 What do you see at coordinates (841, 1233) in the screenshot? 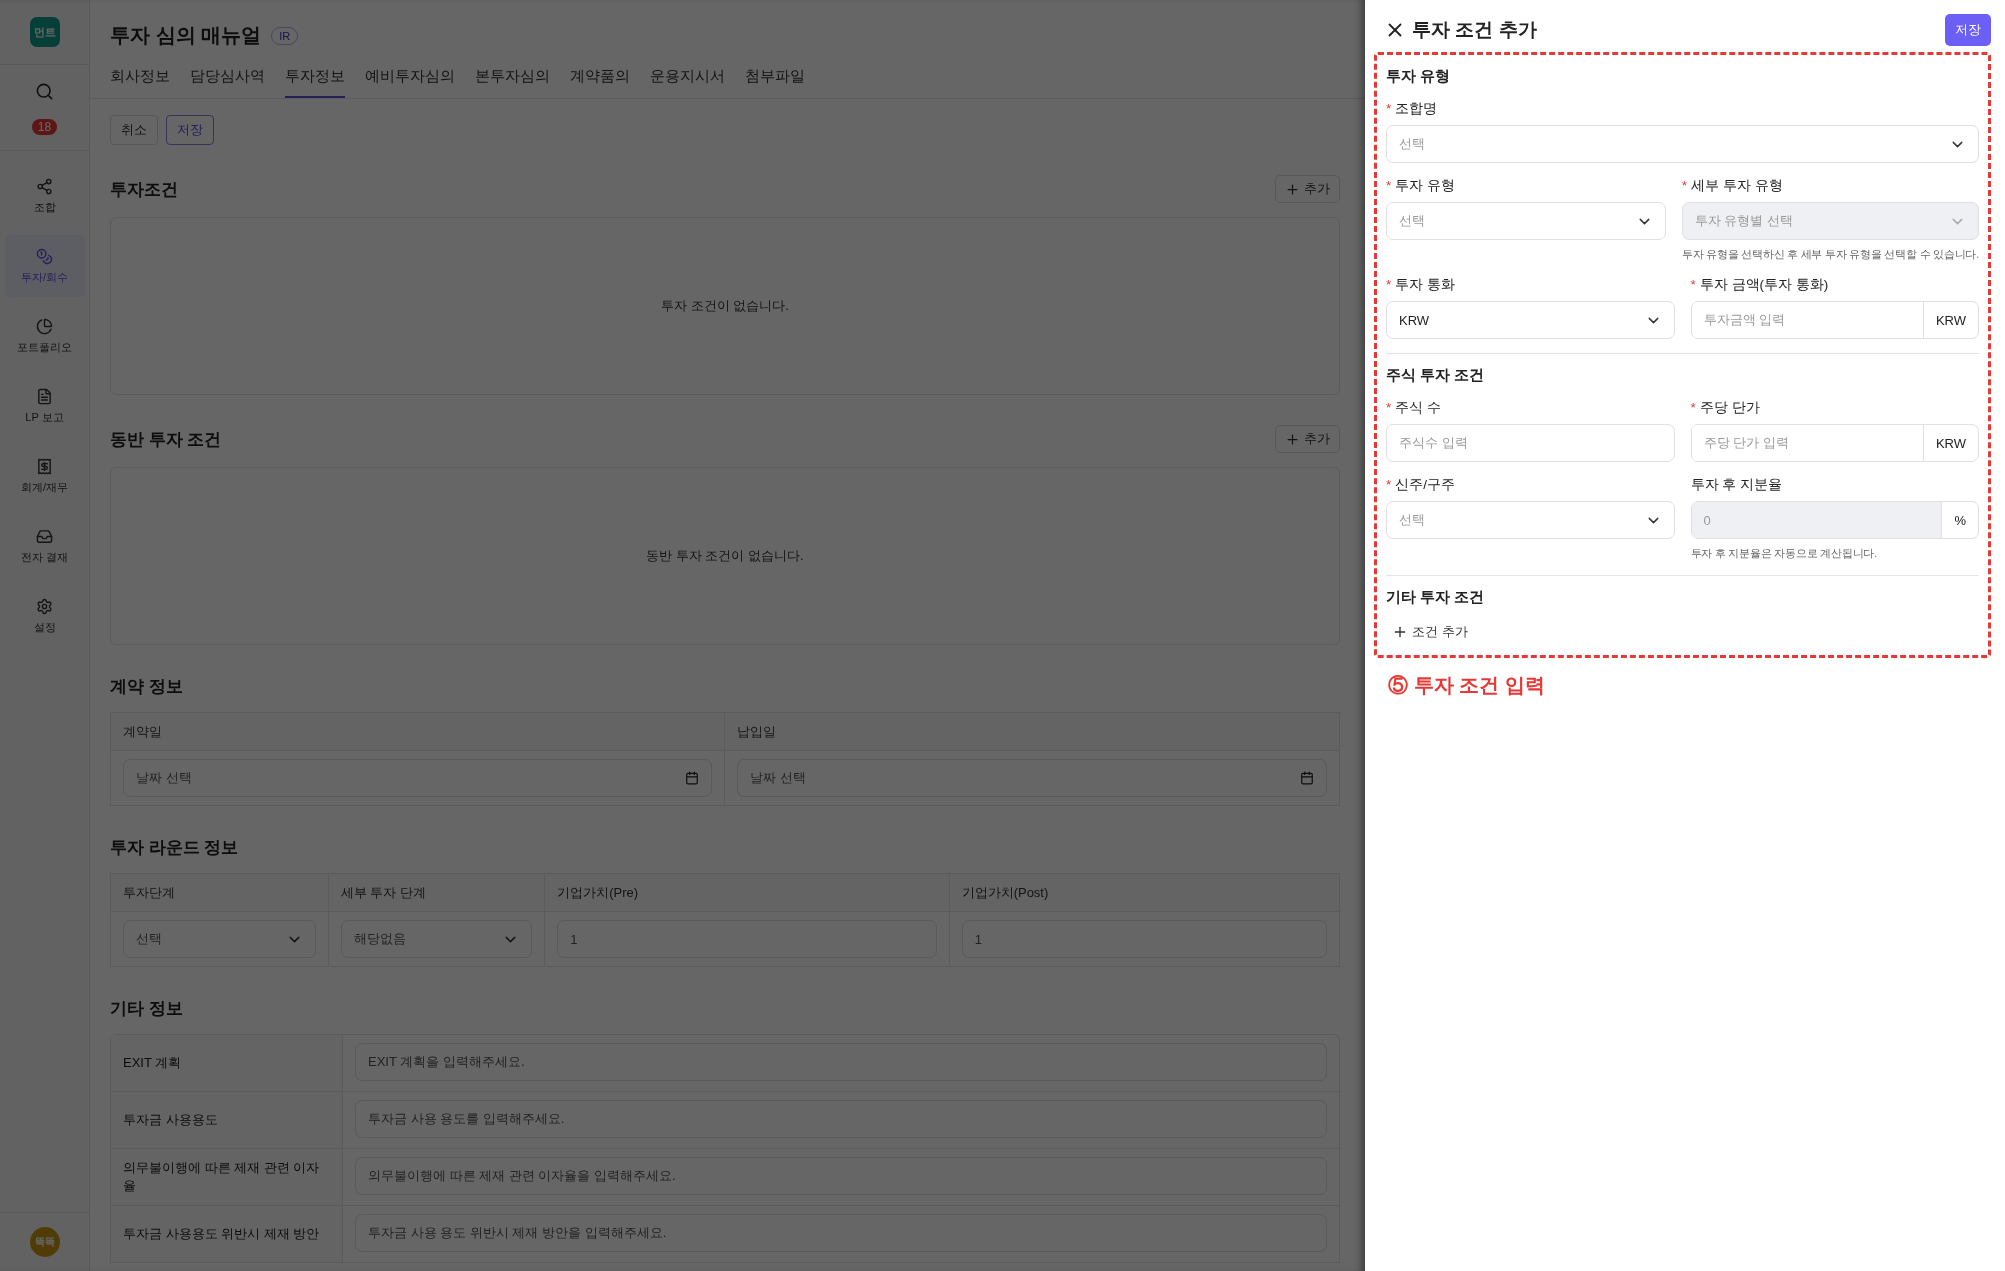
I see `input-field: 투자금 사용 용도 위반시 제재 방안을 입력해주세요.` at bounding box center [841, 1233].